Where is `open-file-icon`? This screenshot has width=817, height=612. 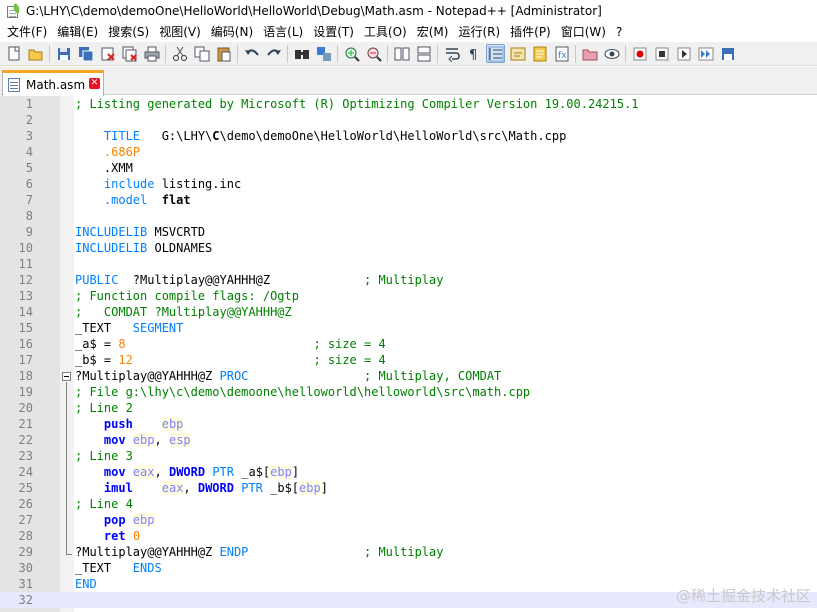
open-file-icon is located at coordinates (35, 53).